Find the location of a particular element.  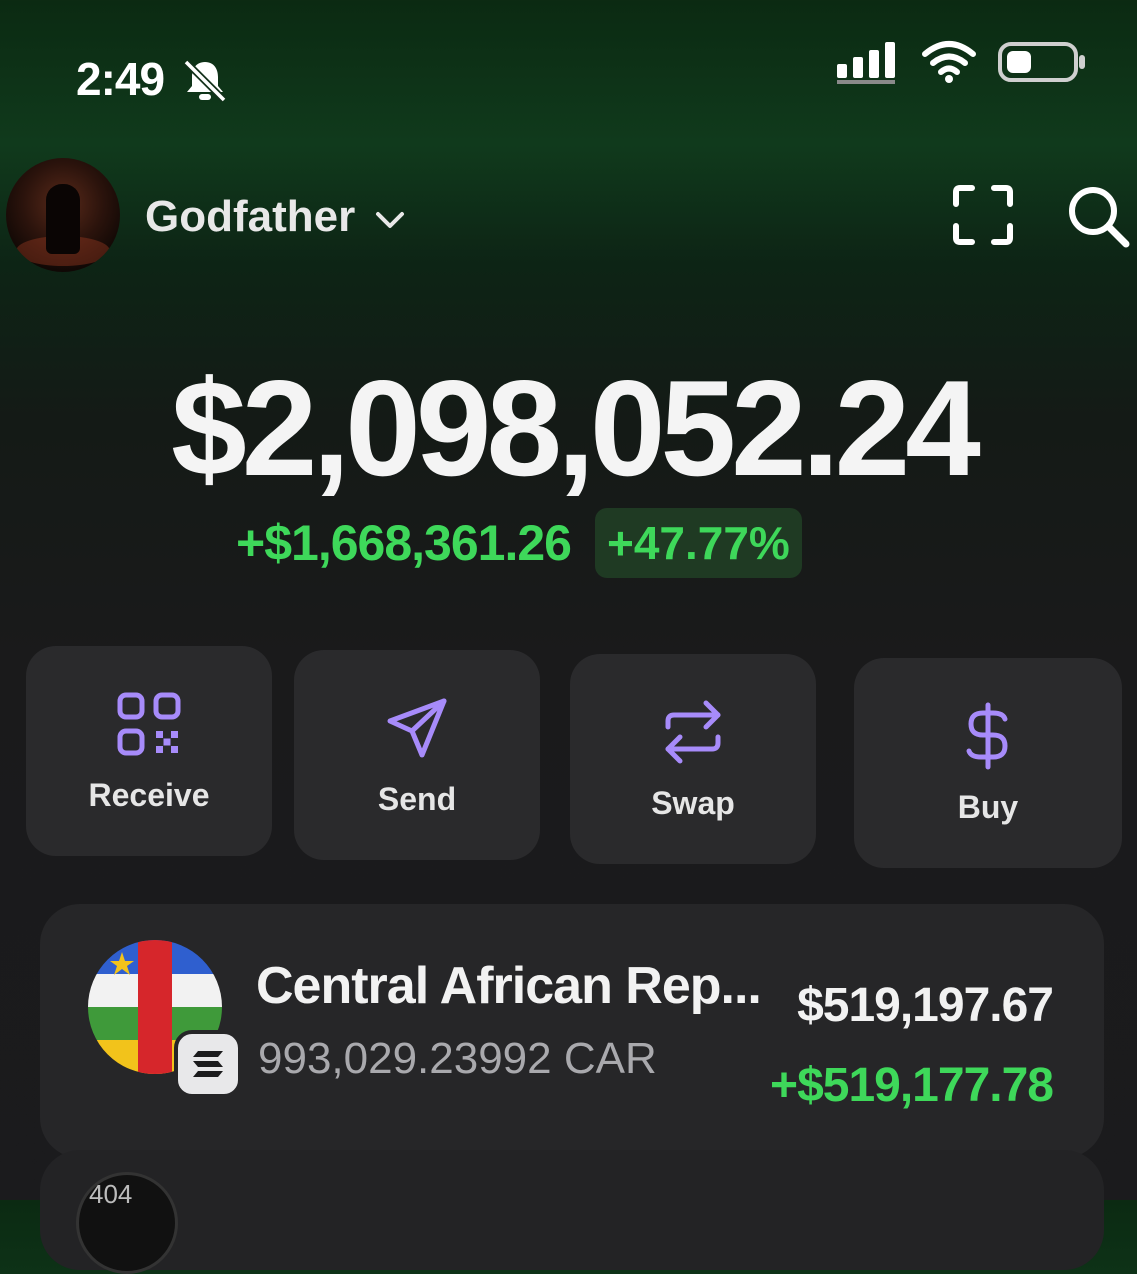

qr-code-icon is located at coordinates (149, 723).